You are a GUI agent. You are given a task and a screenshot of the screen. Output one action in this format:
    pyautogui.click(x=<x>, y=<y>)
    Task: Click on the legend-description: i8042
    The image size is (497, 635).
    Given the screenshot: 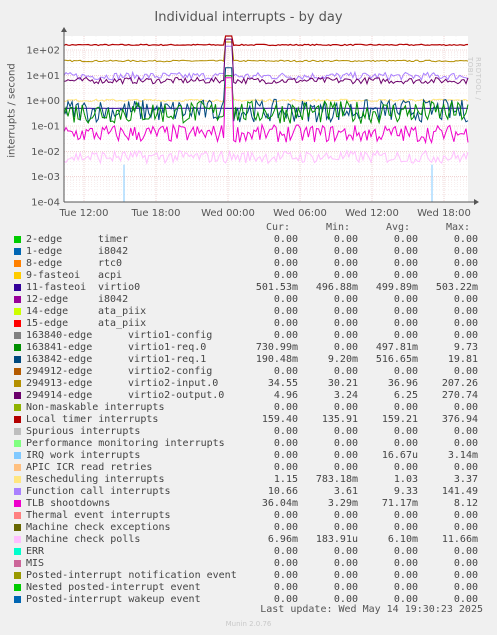 What is the action you would take?
    pyautogui.click(x=113, y=299)
    